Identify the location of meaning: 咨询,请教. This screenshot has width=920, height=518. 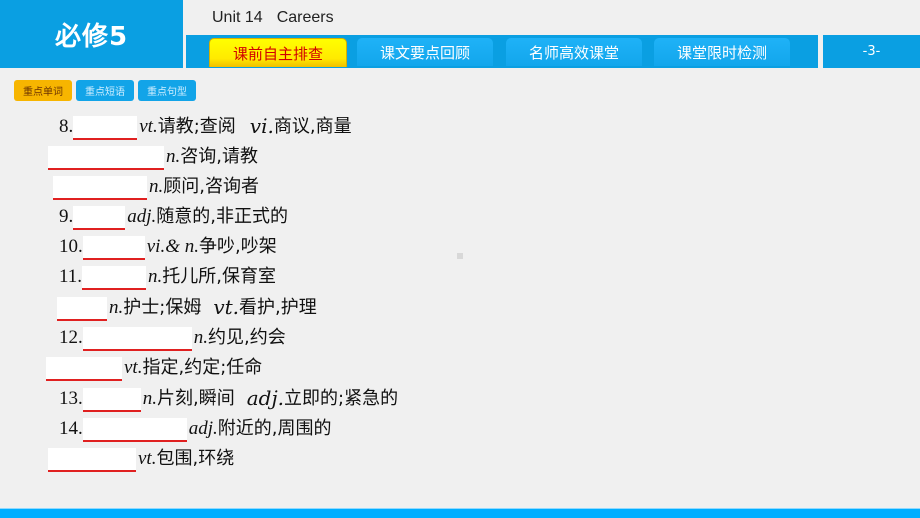
(219, 156).